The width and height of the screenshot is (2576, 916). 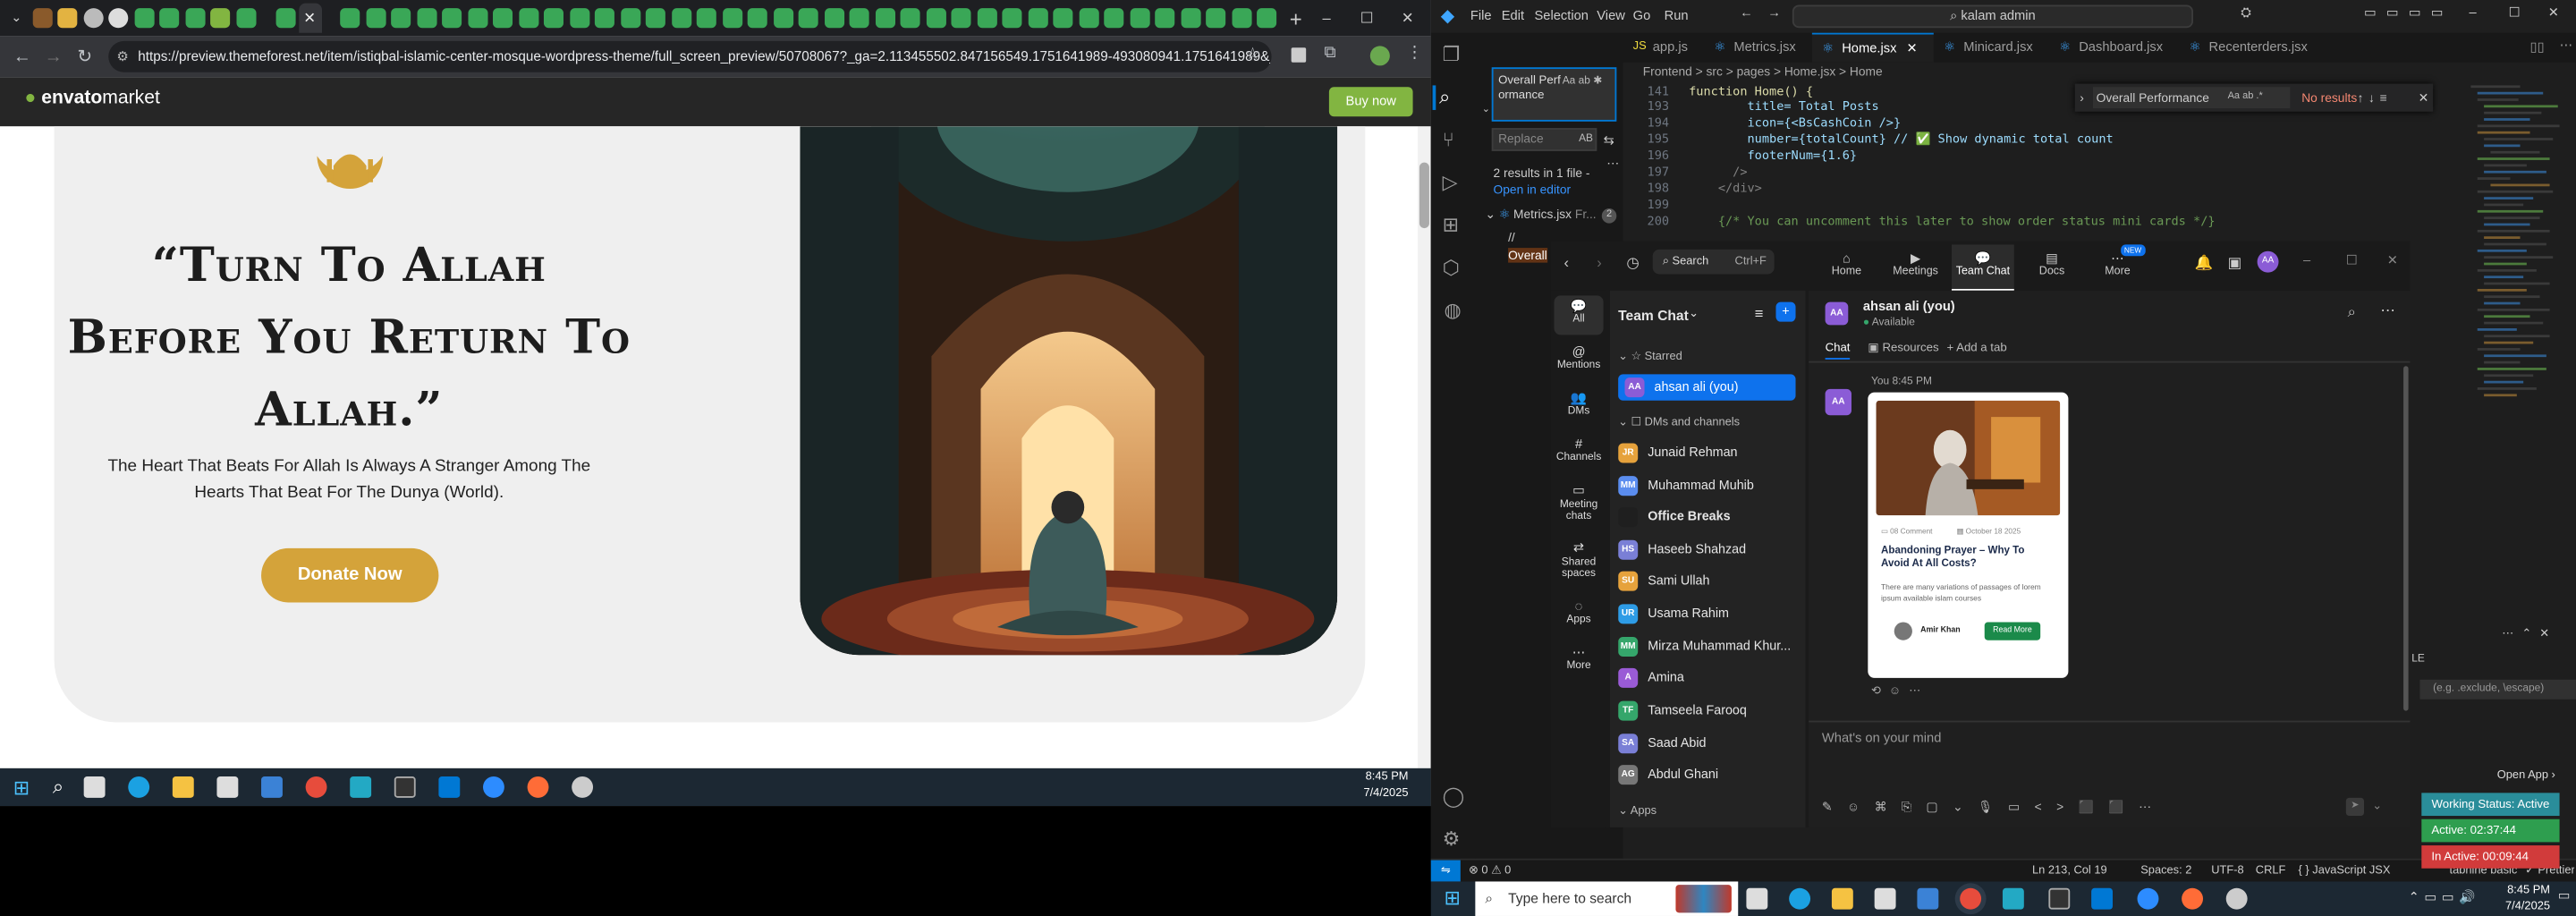 What do you see at coordinates (227, 787) in the screenshot?
I see `store-icon` at bounding box center [227, 787].